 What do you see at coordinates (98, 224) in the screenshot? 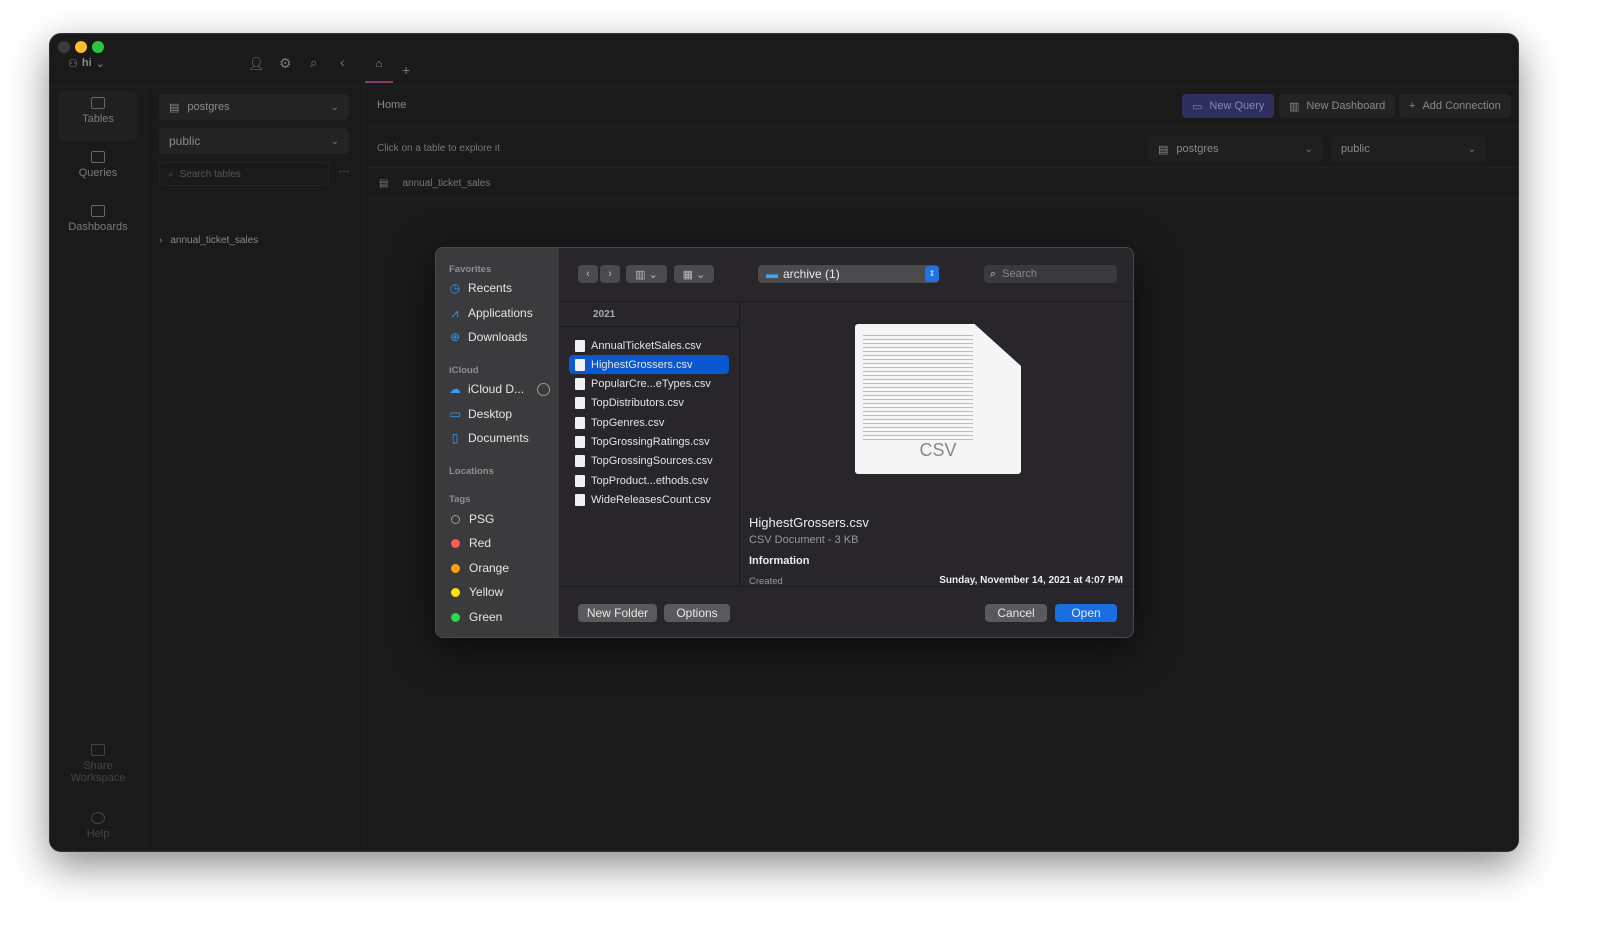
I see `nav-dashboards: Dashboards` at bounding box center [98, 224].